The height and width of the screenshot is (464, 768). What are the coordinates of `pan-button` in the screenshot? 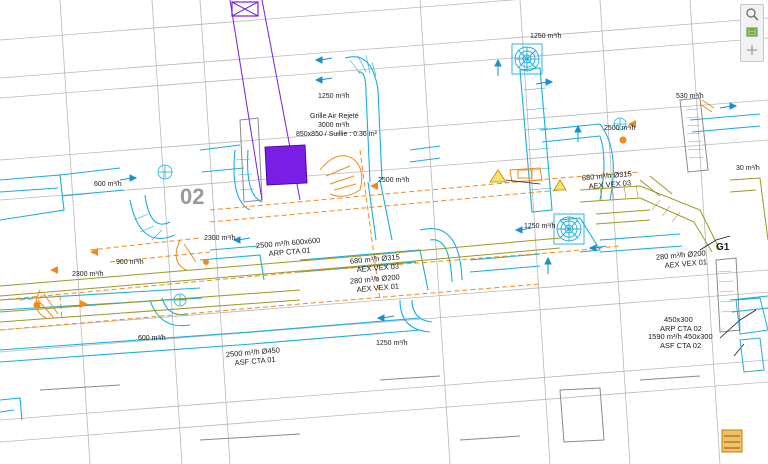 It's located at (752, 50).